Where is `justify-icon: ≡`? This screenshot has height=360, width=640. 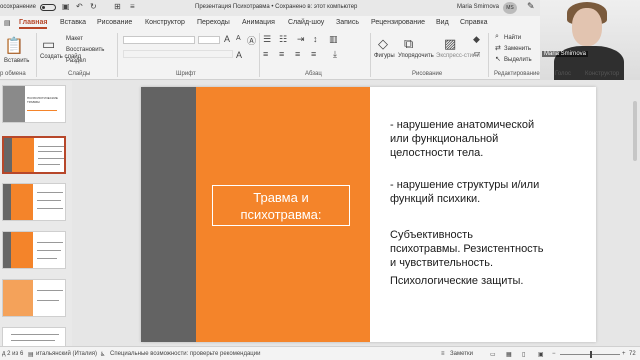
justify-icon: ≡ is located at coordinates (313, 54).